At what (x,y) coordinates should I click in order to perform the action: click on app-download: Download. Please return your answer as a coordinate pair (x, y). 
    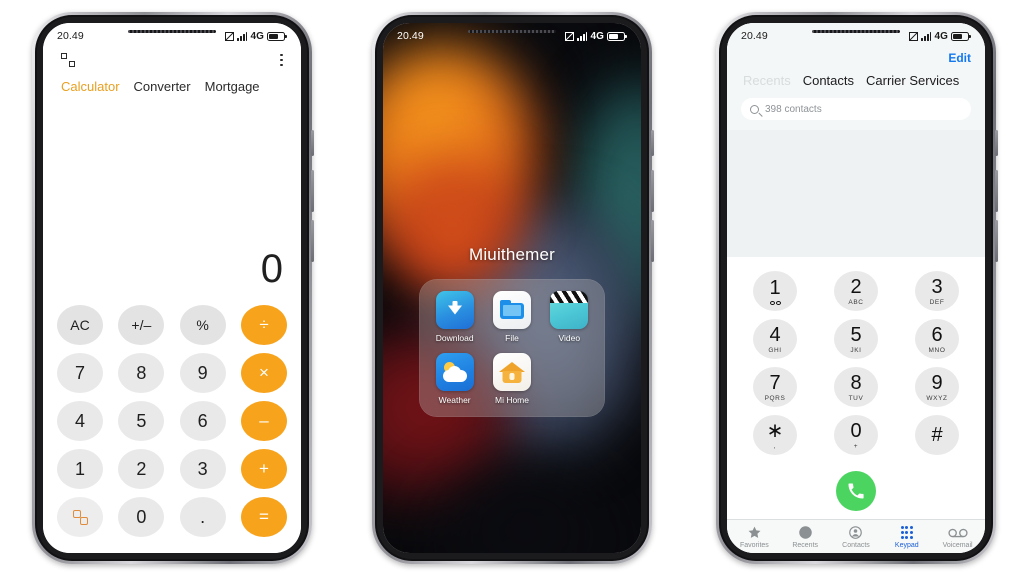
    Looking at the image, I should click on (454, 317).